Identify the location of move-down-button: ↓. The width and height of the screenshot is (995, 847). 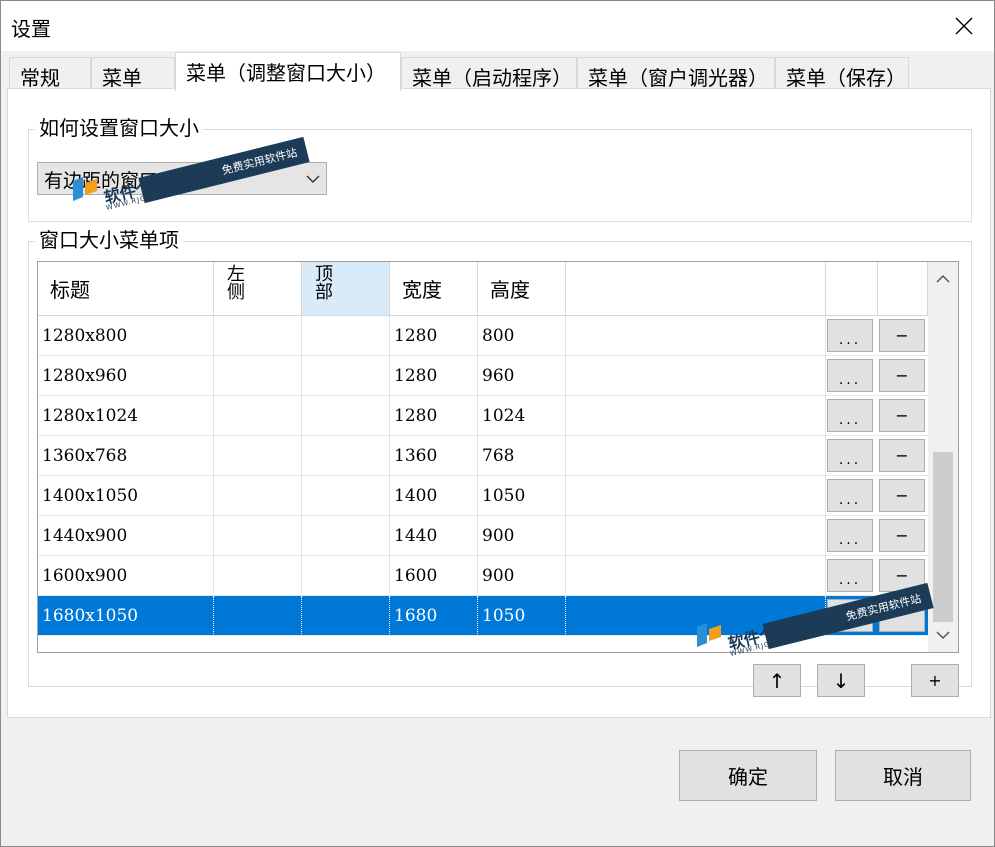
(841, 680).